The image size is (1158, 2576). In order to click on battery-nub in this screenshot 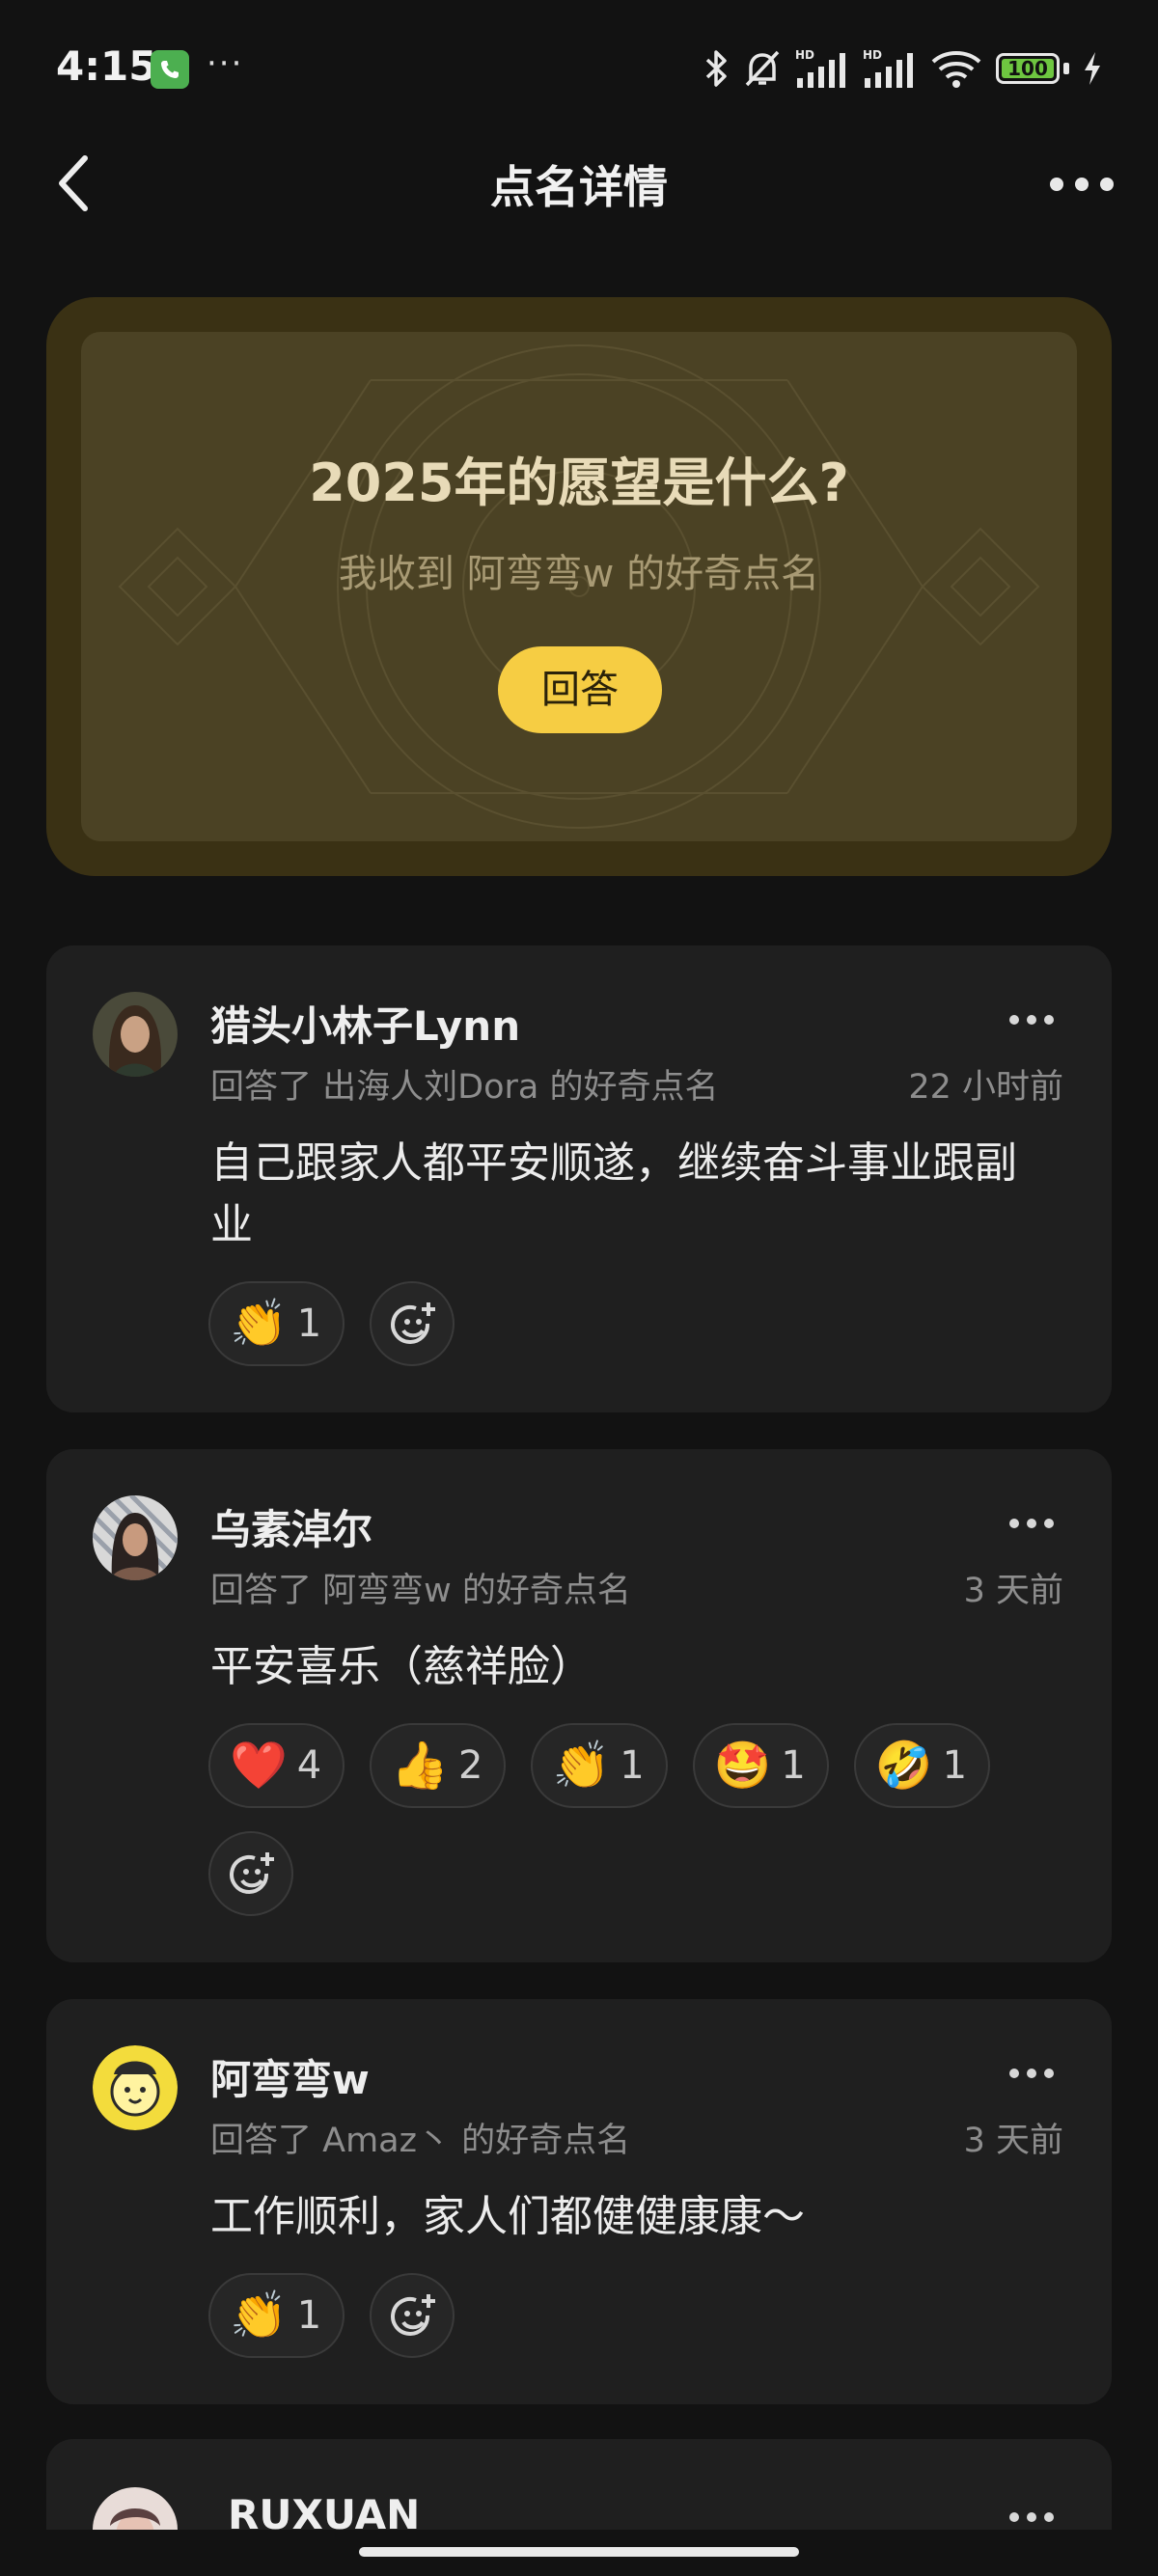, I will do `click(1066, 68)`.